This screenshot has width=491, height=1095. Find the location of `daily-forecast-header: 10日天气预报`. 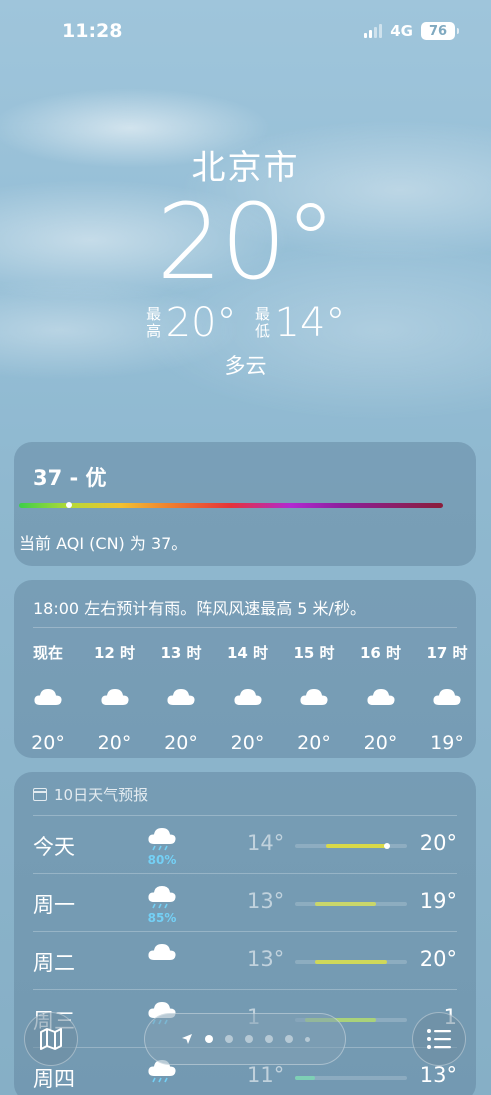

daily-forecast-header: 10日天气预报 is located at coordinates (90, 794).